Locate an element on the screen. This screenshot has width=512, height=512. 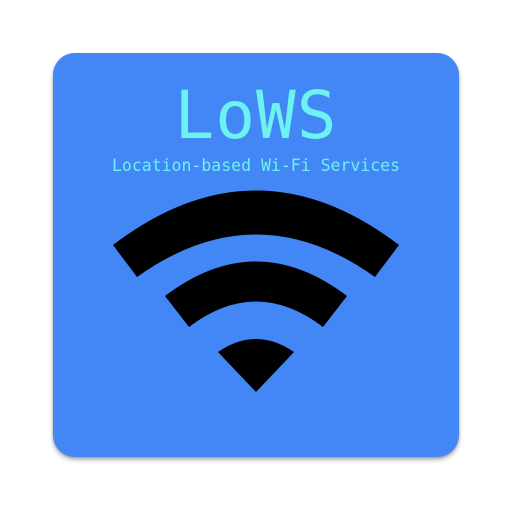
wifi-middle-arc-icon is located at coordinates (256, 294).